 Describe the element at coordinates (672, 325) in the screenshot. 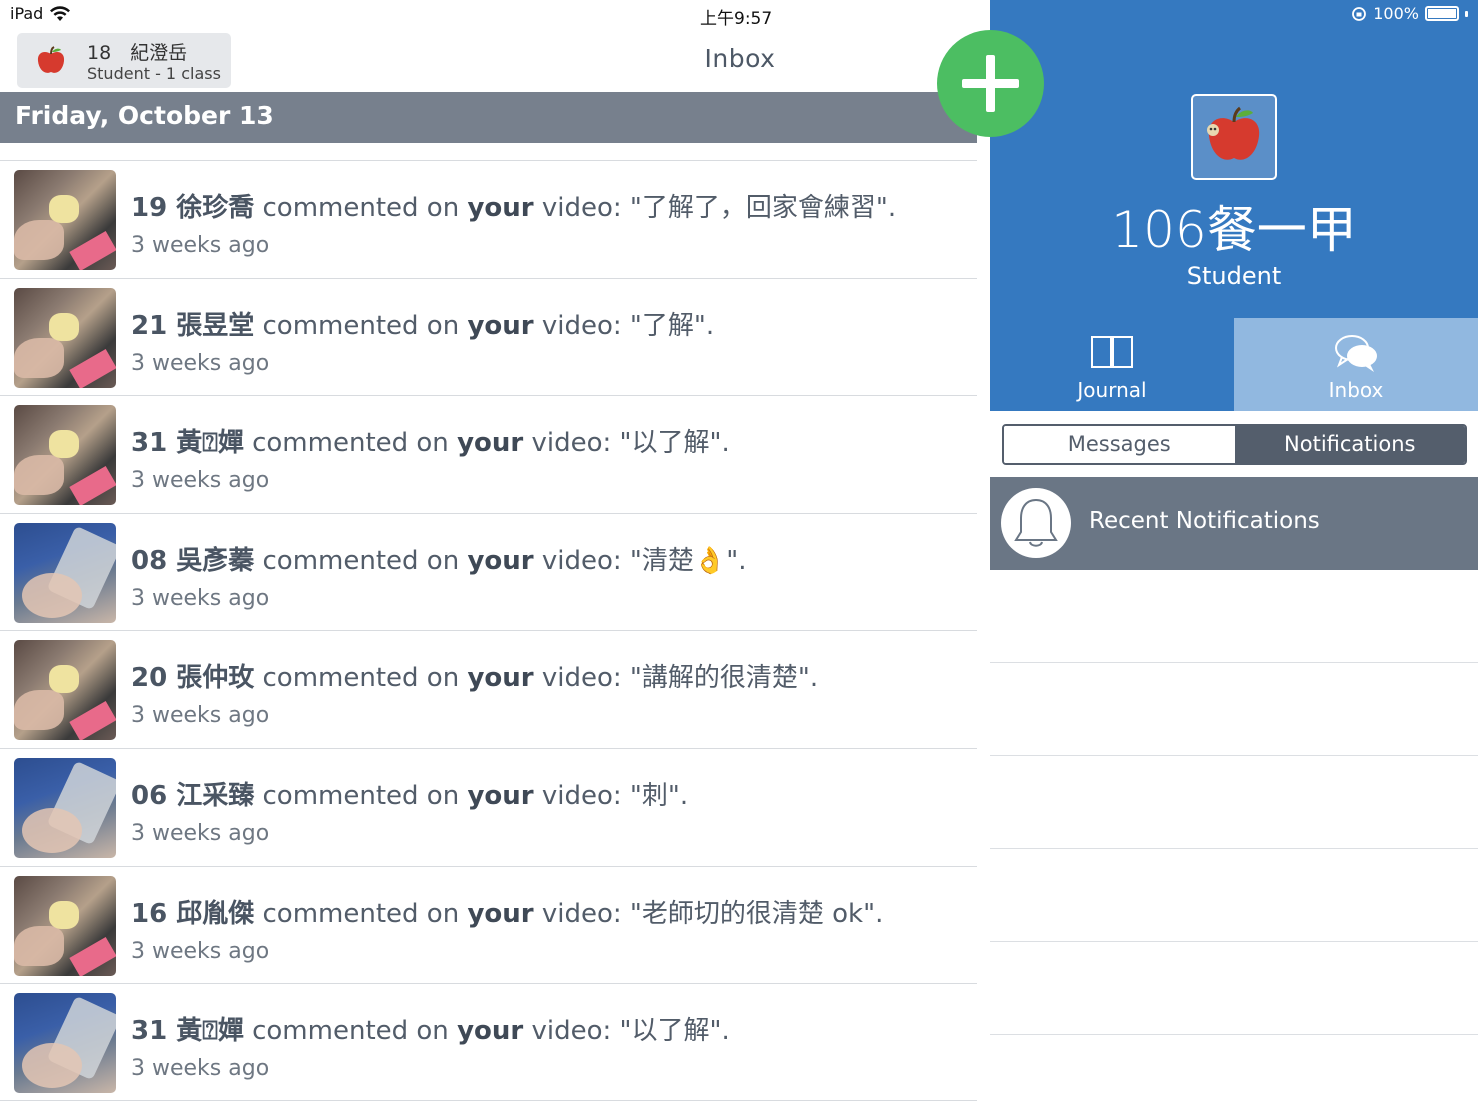

I see `feed-comment: "了解".` at that location.